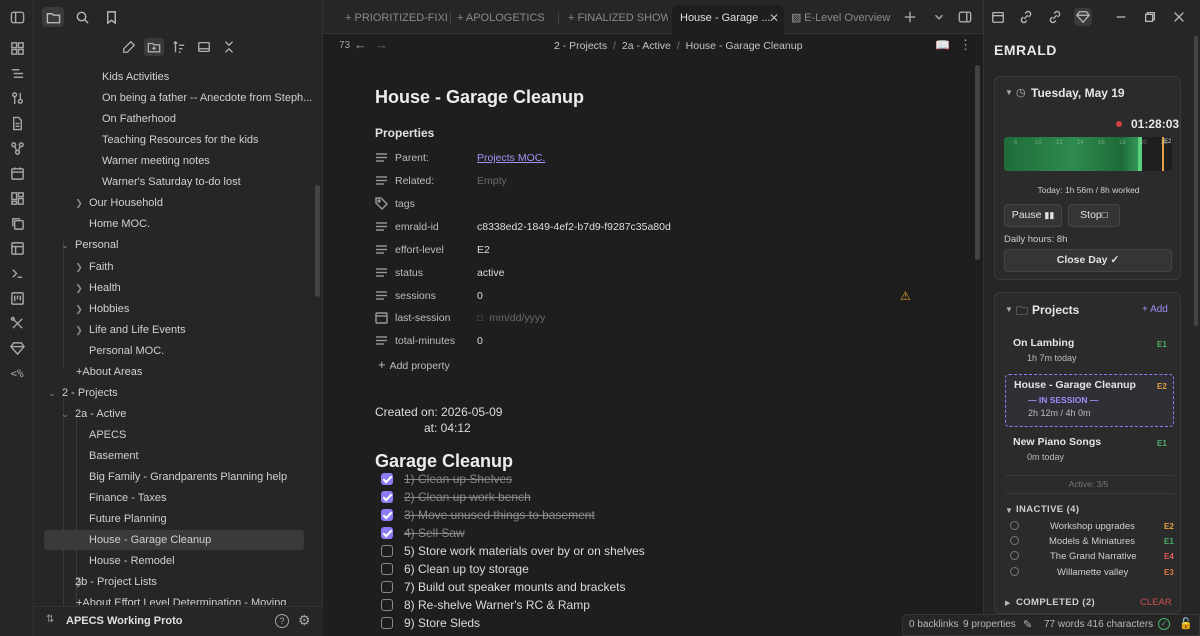  What do you see at coordinates (414, 364) in the screenshot?
I see `add-property-button: + Add property` at bounding box center [414, 364].